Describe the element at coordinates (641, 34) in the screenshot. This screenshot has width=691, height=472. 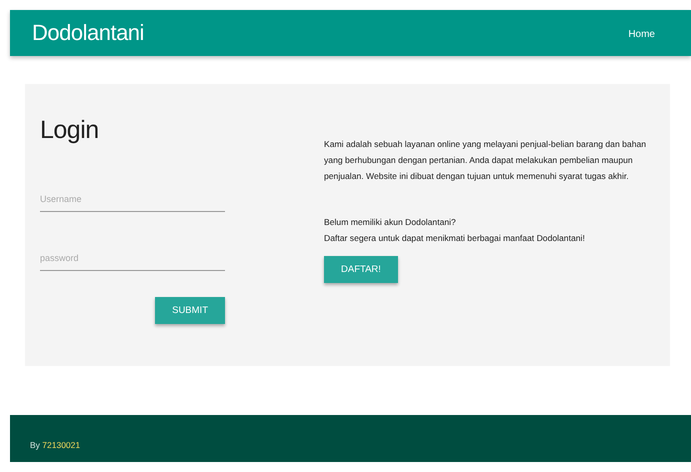
I see `nav-link: Home` at that location.